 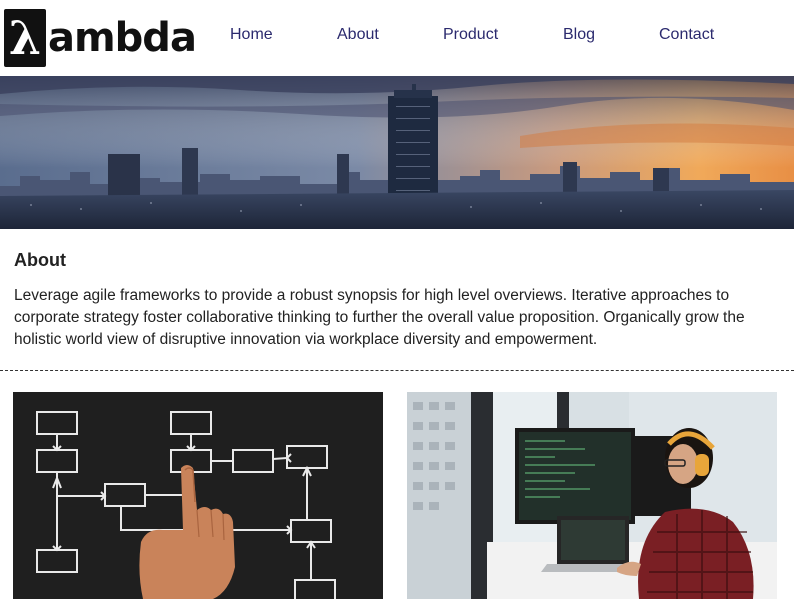 What do you see at coordinates (40, 260) in the screenshot?
I see `about-heading: About` at bounding box center [40, 260].